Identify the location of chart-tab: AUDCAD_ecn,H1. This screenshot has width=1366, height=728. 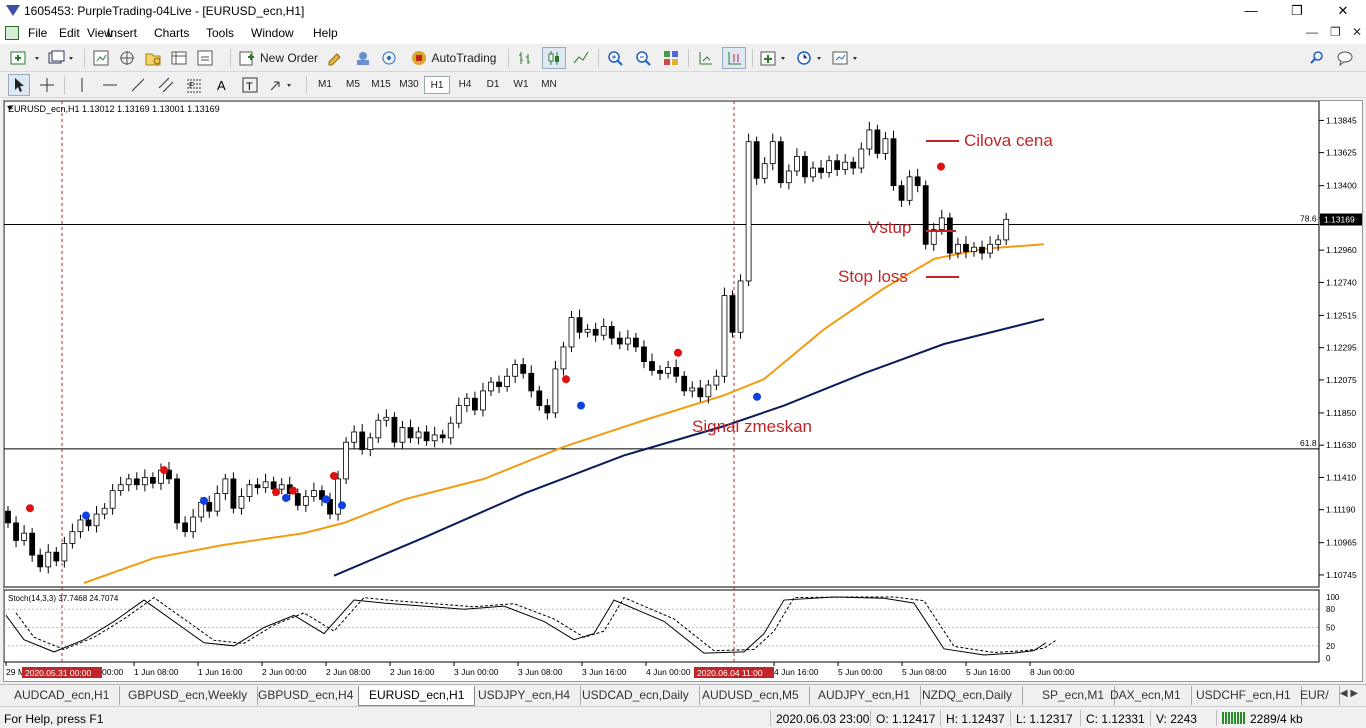
(62, 695).